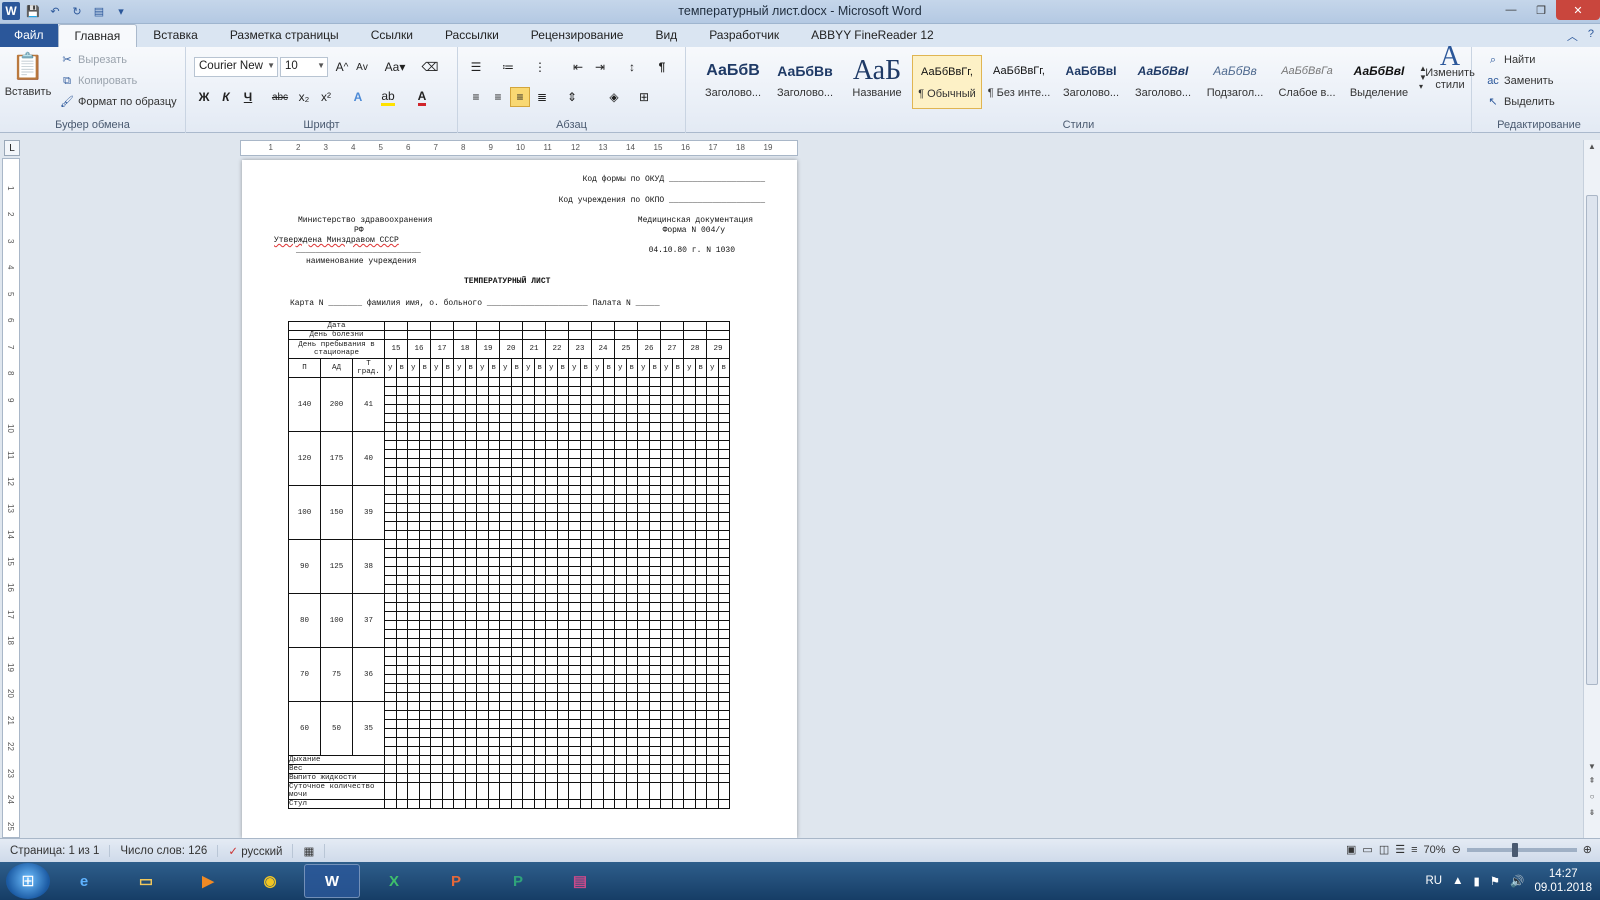 The image size is (1600, 900). Describe the element at coordinates (580, 881) in the screenshot. I see `winrar-icon: ▤` at that location.